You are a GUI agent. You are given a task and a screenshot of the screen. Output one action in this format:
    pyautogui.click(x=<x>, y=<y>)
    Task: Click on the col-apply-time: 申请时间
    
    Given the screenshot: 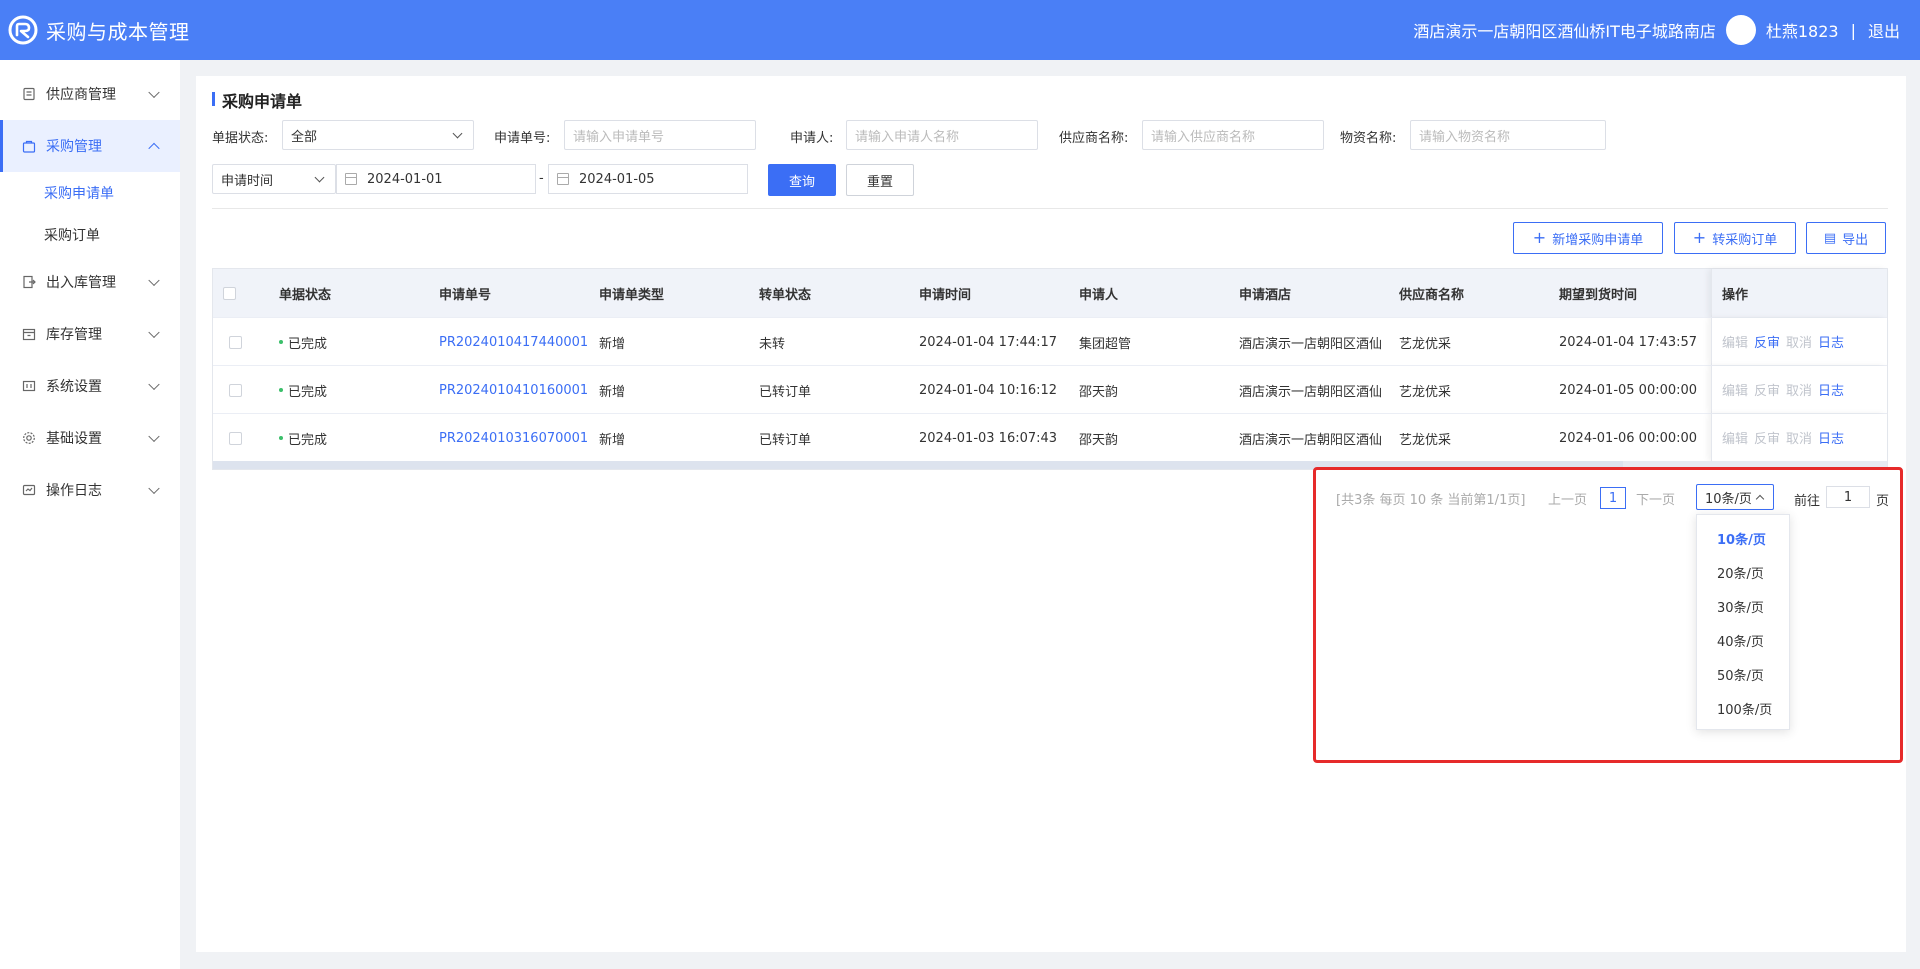 What is the action you would take?
    pyautogui.click(x=945, y=293)
    